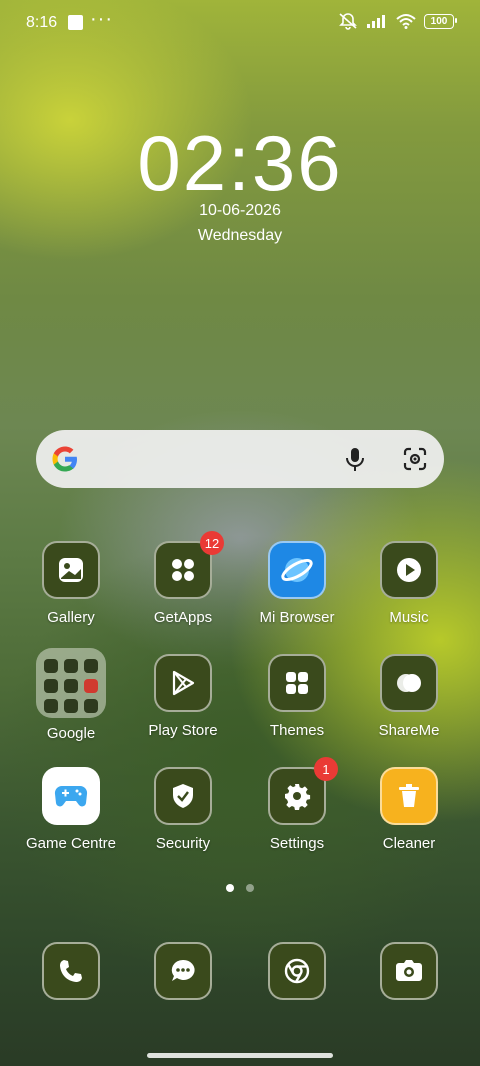 The height and width of the screenshot is (1066, 480). I want to click on mi-browser-icon, so click(297, 570).